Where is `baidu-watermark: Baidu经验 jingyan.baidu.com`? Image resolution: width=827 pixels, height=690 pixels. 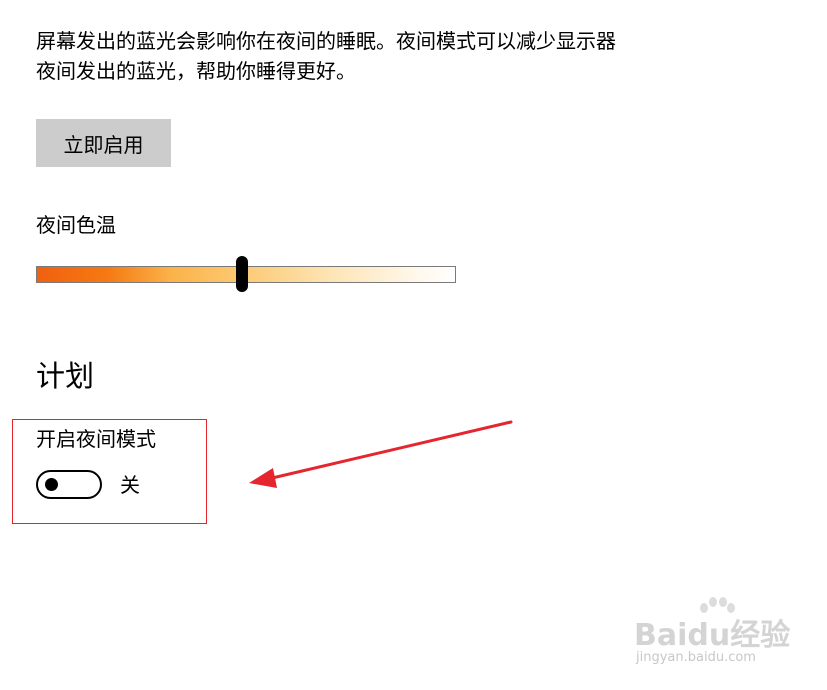 baidu-watermark: Baidu经验 jingyan.baidu.com is located at coordinates (712, 633).